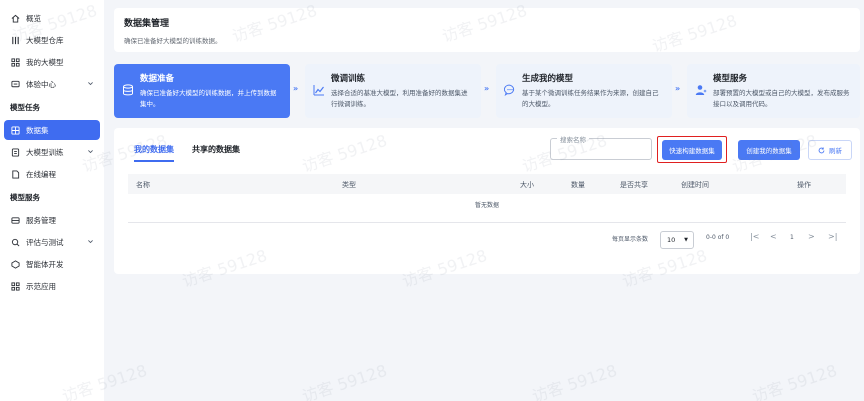 The height and width of the screenshot is (401, 864). Describe the element at coordinates (45, 62) in the screenshot. I see `sidebar-item-label: 我的大模型` at that location.